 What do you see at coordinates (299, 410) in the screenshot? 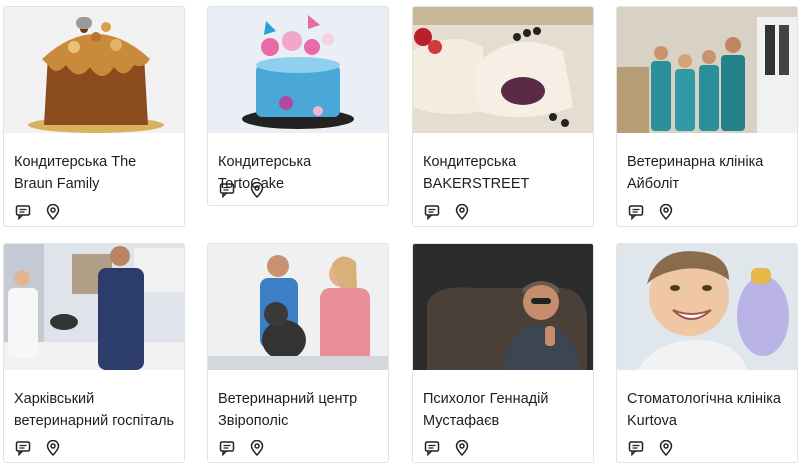
I see `business-title: Ветеринарний центр Звірополіс` at bounding box center [299, 410].